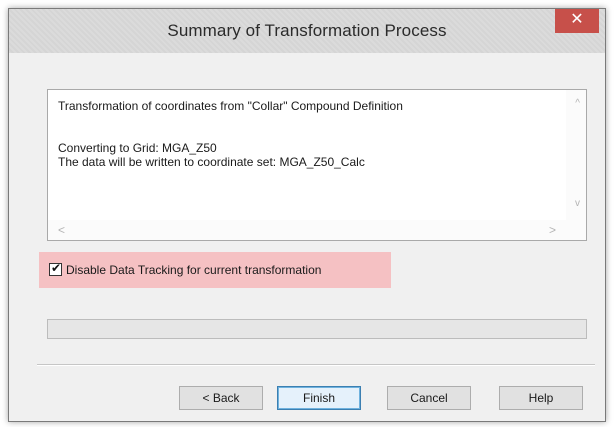  I want to click on disable-tracking-checkbox: ✔, so click(55, 268).